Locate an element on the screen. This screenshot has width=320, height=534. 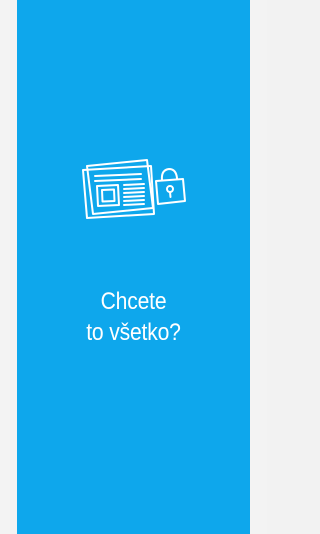
headline: Chcete to všetko? is located at coordinates (133, 317).